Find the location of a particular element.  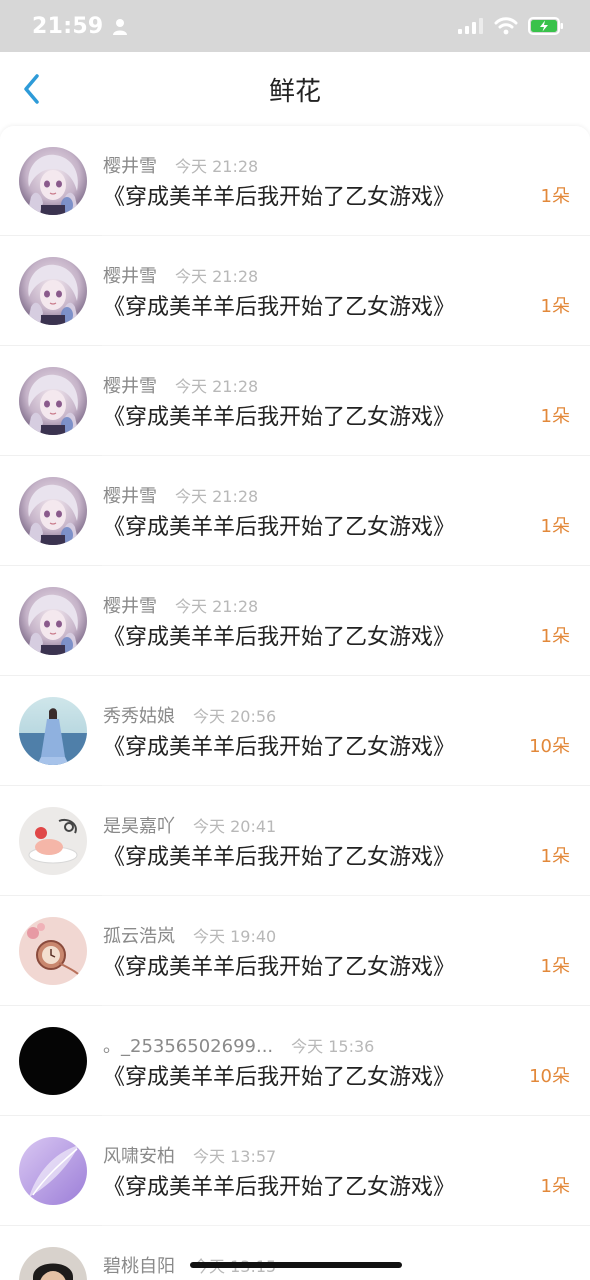

signal-icon is located at coordinates (470, 26).